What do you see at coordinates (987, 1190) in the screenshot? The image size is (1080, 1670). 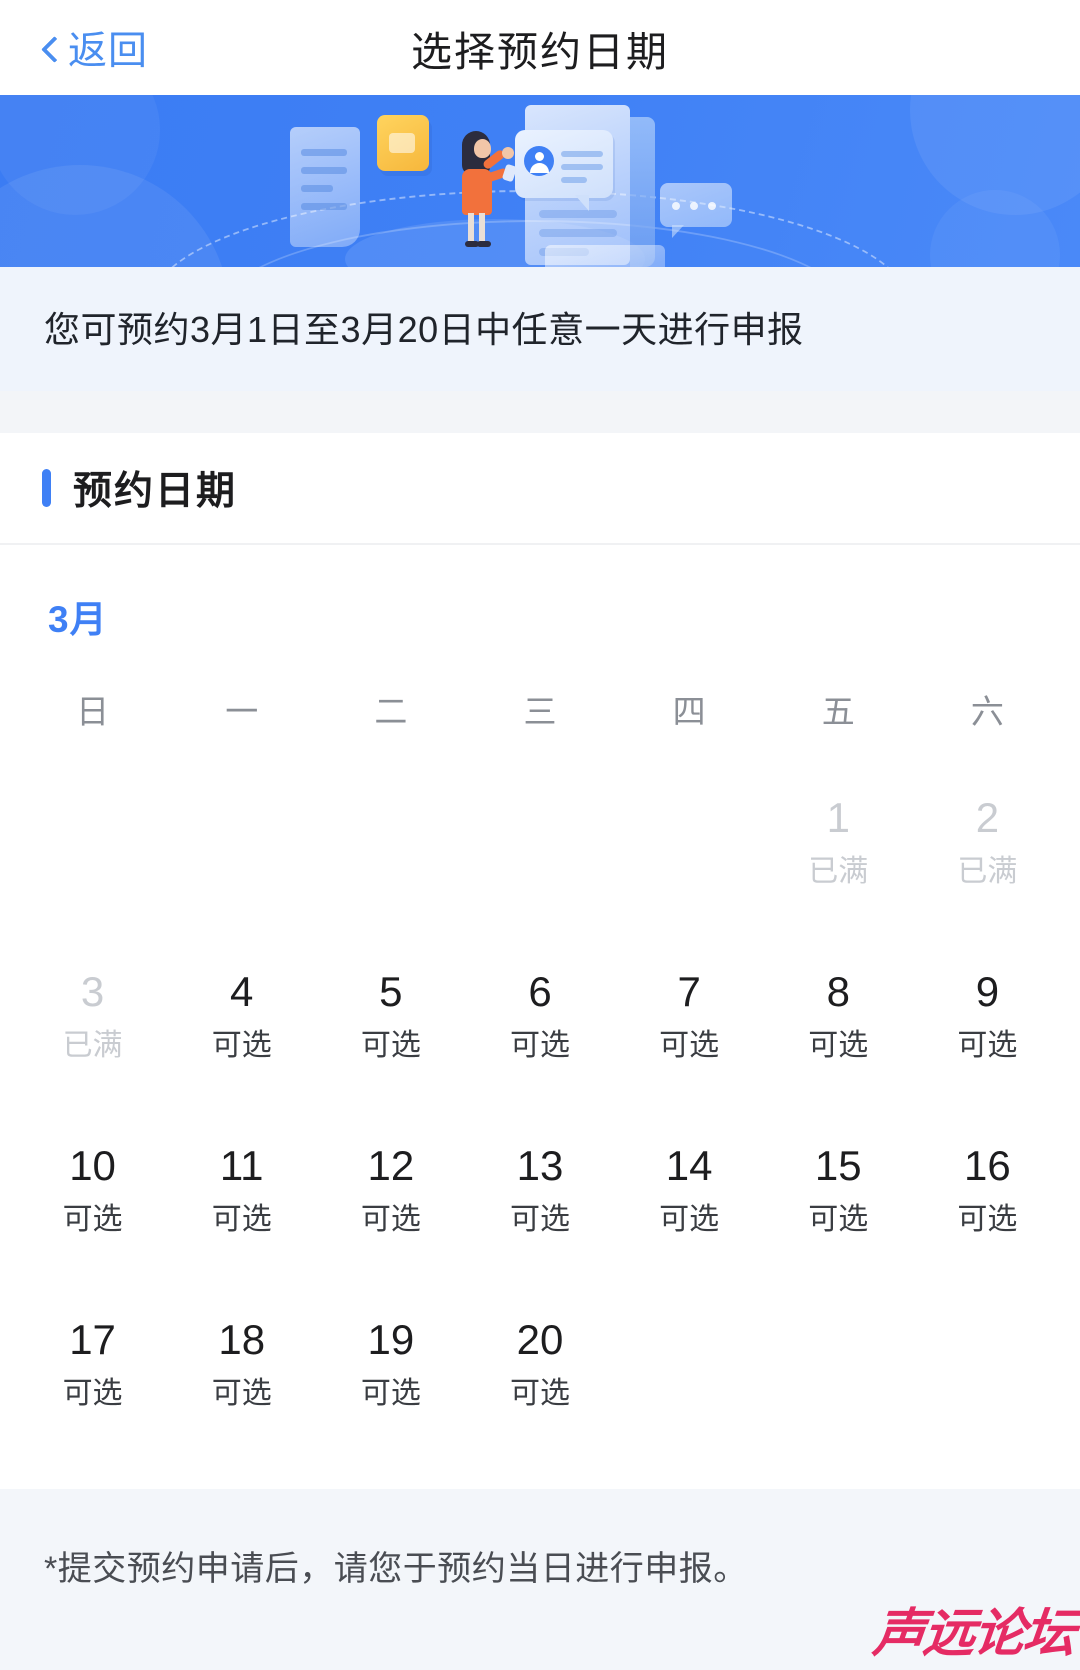 I see `calendar-day-16: 16 可选` at bounding box center [987, 1190].